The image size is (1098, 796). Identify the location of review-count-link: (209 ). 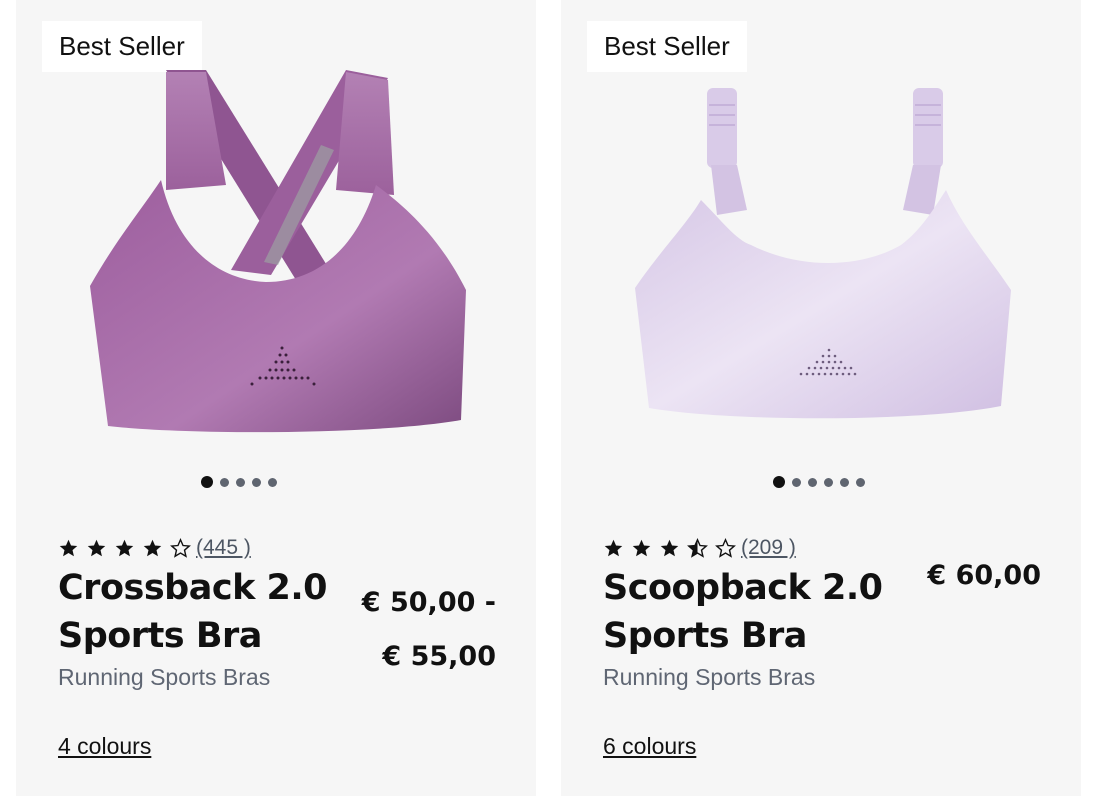
(768, 548).